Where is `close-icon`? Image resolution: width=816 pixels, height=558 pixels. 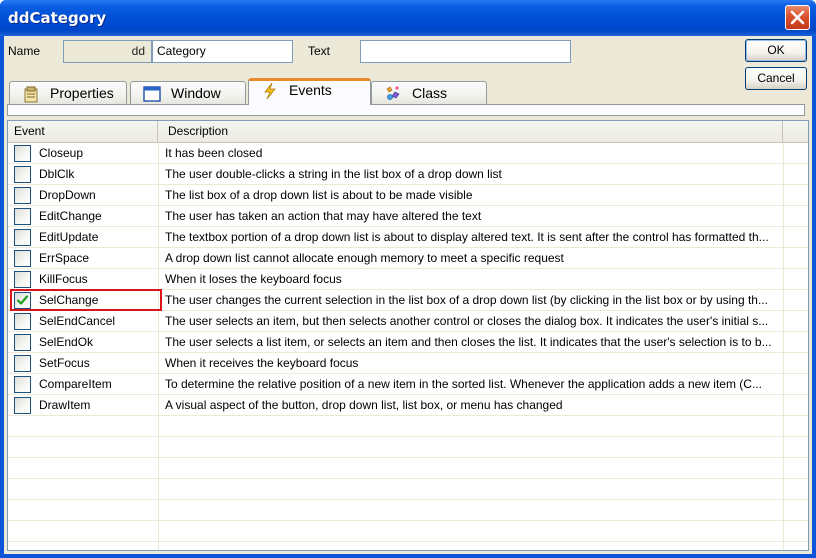 close-icon is located at coordinates (797, 17).